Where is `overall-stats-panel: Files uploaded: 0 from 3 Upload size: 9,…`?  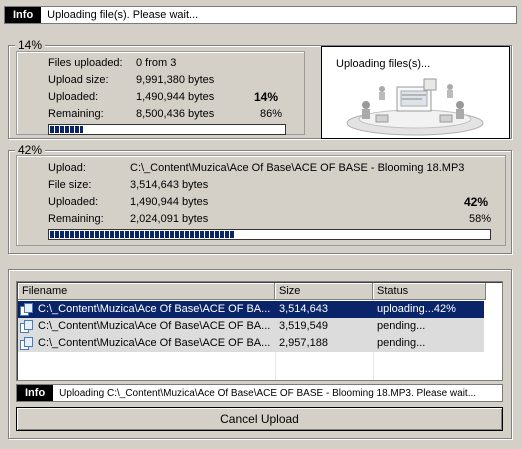 overall-stats-panel: Files uploaded: 0 from 3 Upload size: 9,… is located at coordinates (160, 93).